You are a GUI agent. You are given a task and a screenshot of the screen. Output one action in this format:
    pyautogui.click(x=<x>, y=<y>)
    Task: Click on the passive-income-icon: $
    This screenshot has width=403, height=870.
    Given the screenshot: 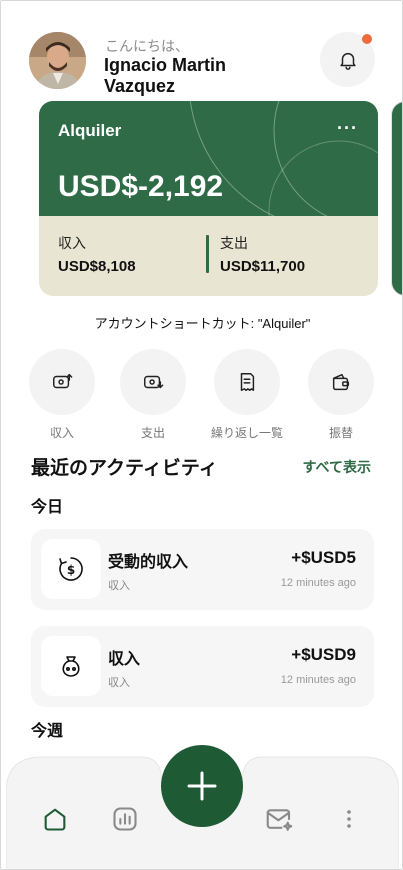 What is the action you would take?
    pyautogui.click(x=71, y=569)
    